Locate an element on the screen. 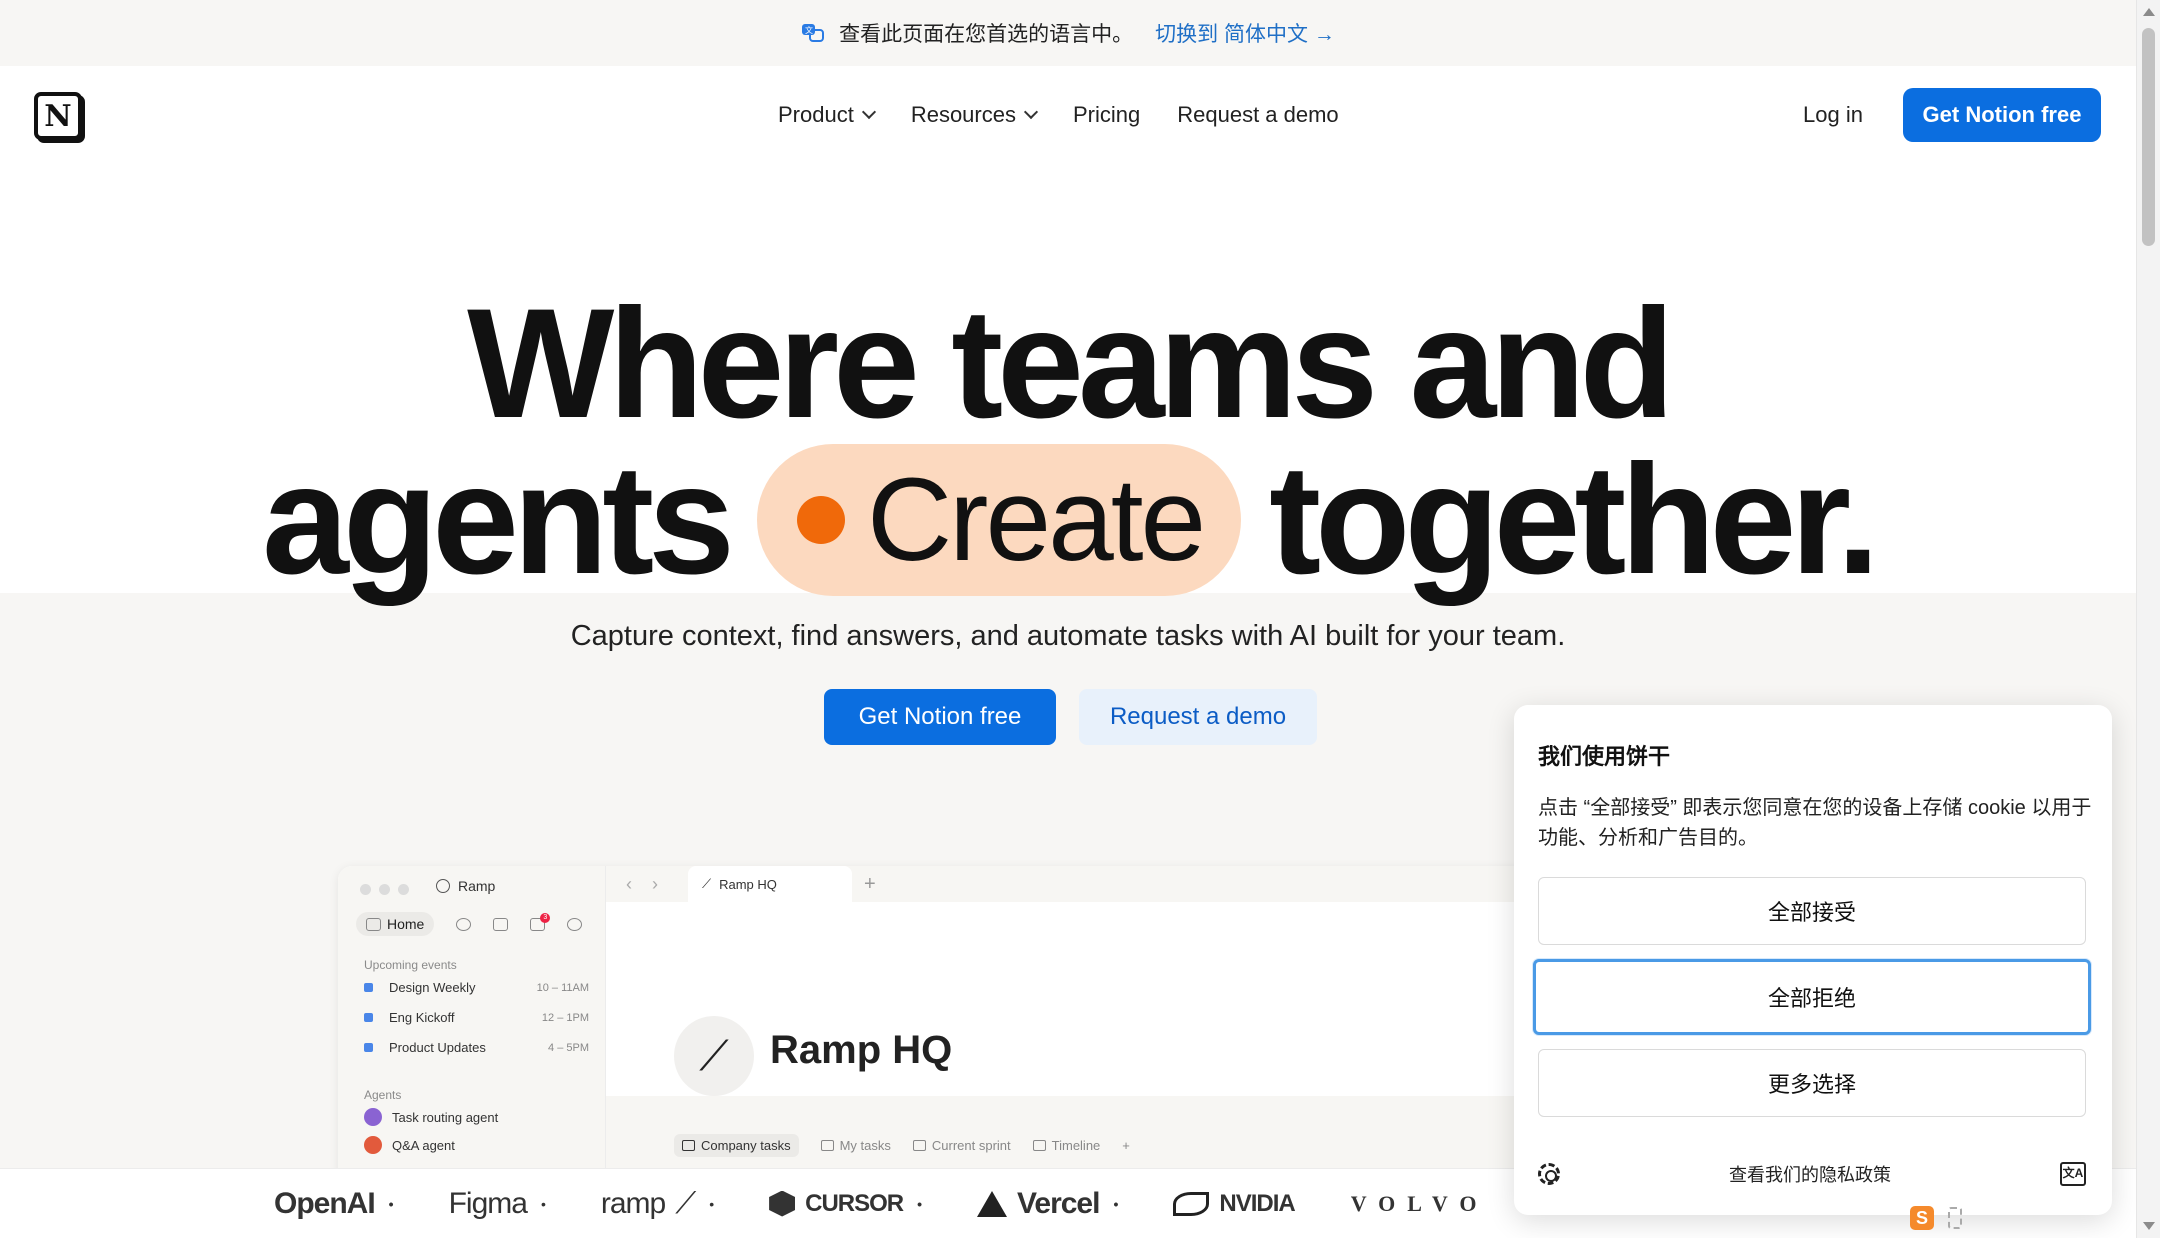 This screenshot has width=2160, height=1238. event-name: Product Updates is located at coordinates (437, 1047).